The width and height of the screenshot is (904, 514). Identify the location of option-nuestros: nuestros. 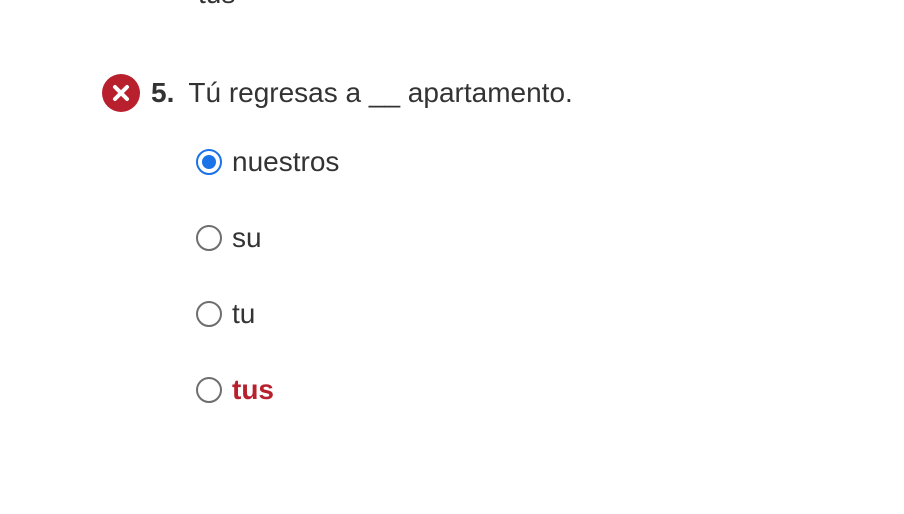
(267, 162).